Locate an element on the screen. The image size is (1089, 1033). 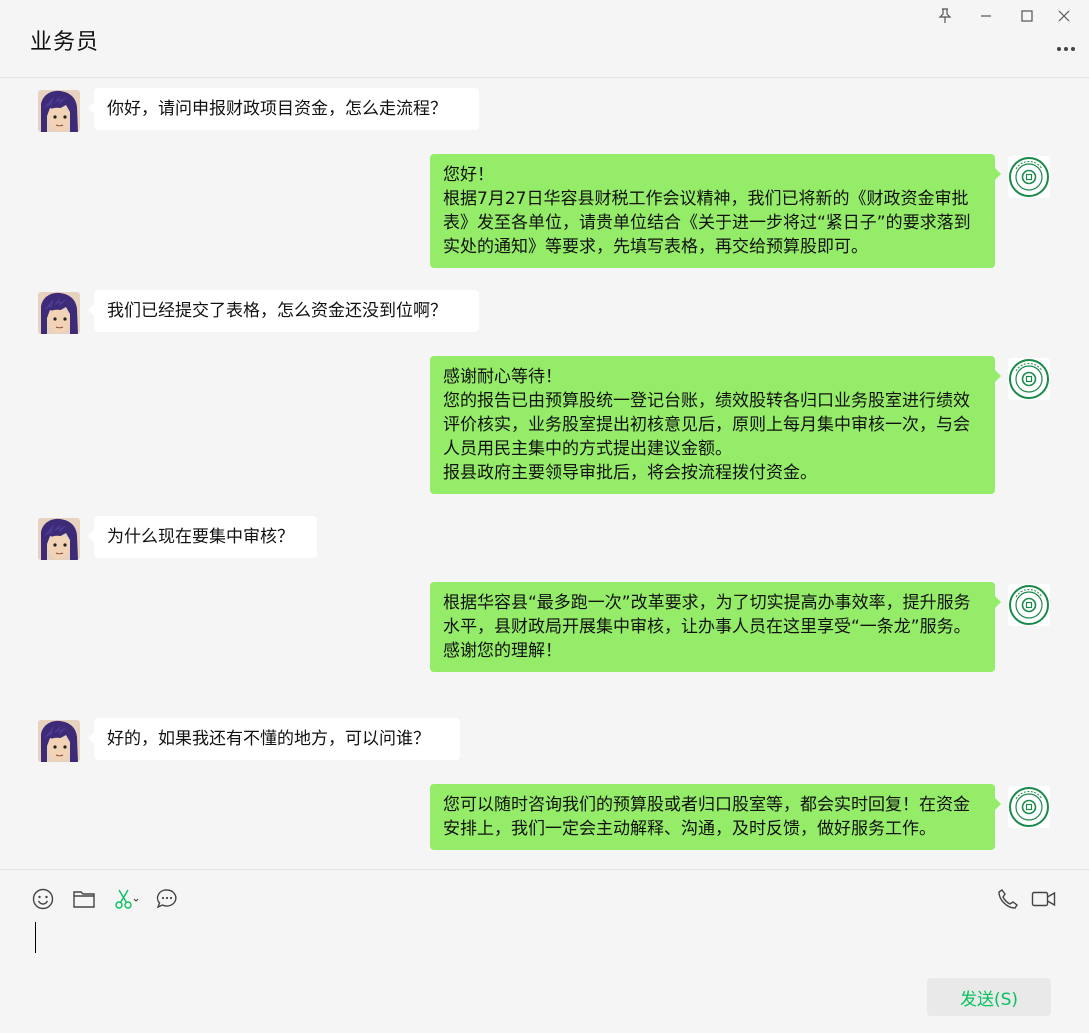
scissors-icon is located at coordinates (127, 899).